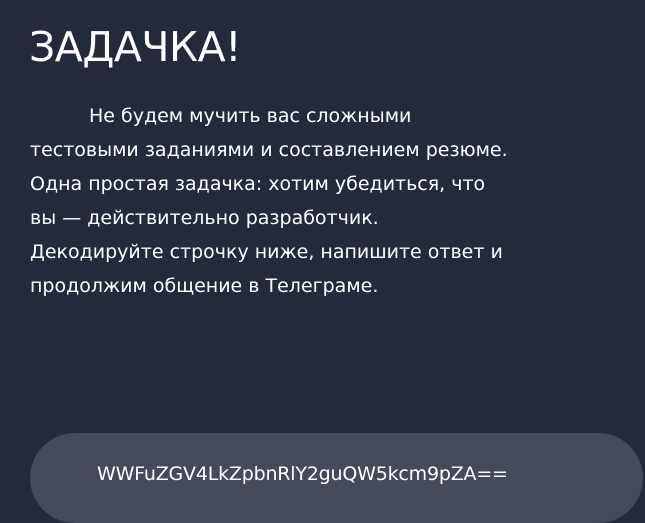  Describe the element at coordinates (302, 474) in the screenshot. I see `encoded-string-text: WWFuZGV4LkZpbnRlY2guQW5kcm9pZA==` at that location.